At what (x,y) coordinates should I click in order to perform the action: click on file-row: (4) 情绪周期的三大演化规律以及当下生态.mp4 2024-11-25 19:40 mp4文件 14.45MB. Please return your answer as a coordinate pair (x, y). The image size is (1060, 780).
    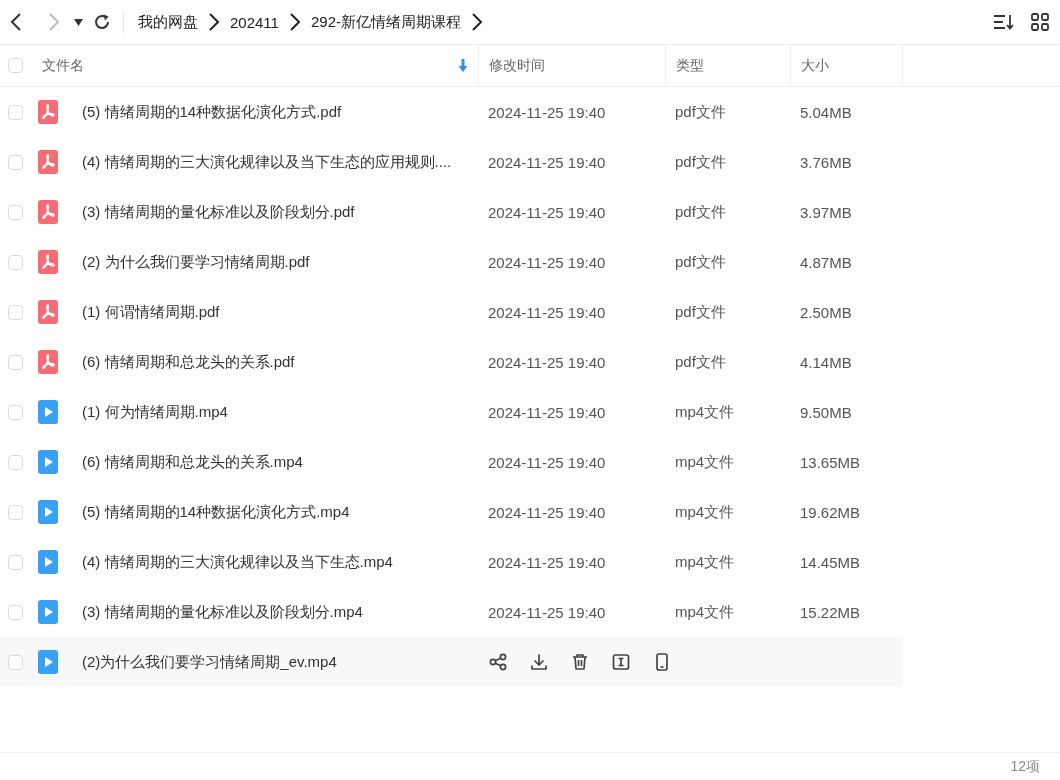
    Looking at the image, I should click on (451, 562).